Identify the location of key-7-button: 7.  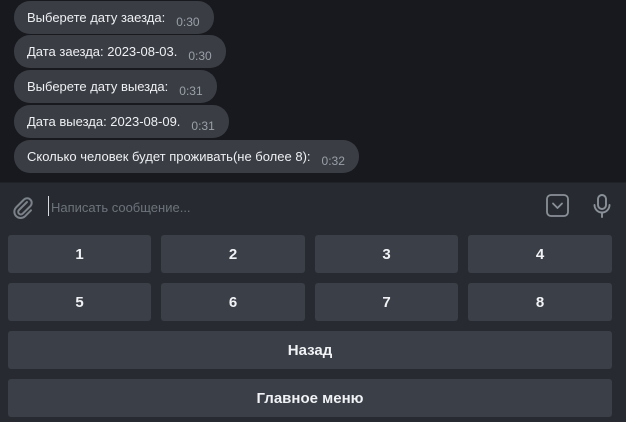
(386, 302).